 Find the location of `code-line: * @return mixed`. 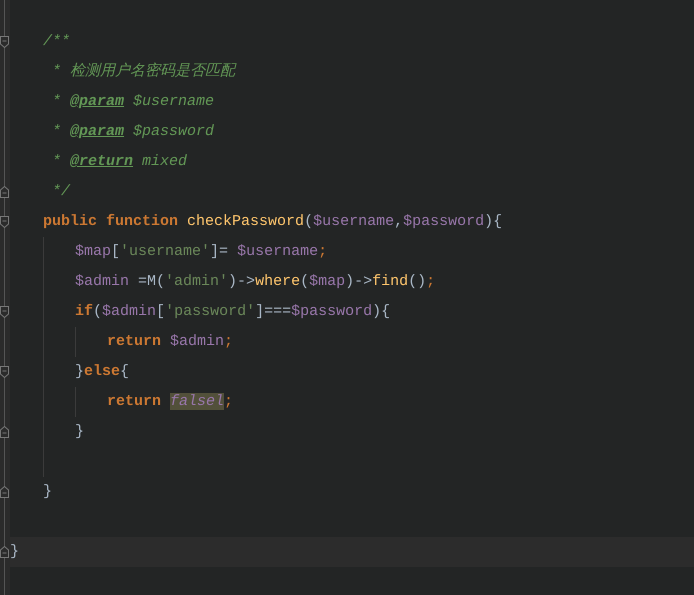

code-line: * @return mixed is located at coordinates (119, 162).